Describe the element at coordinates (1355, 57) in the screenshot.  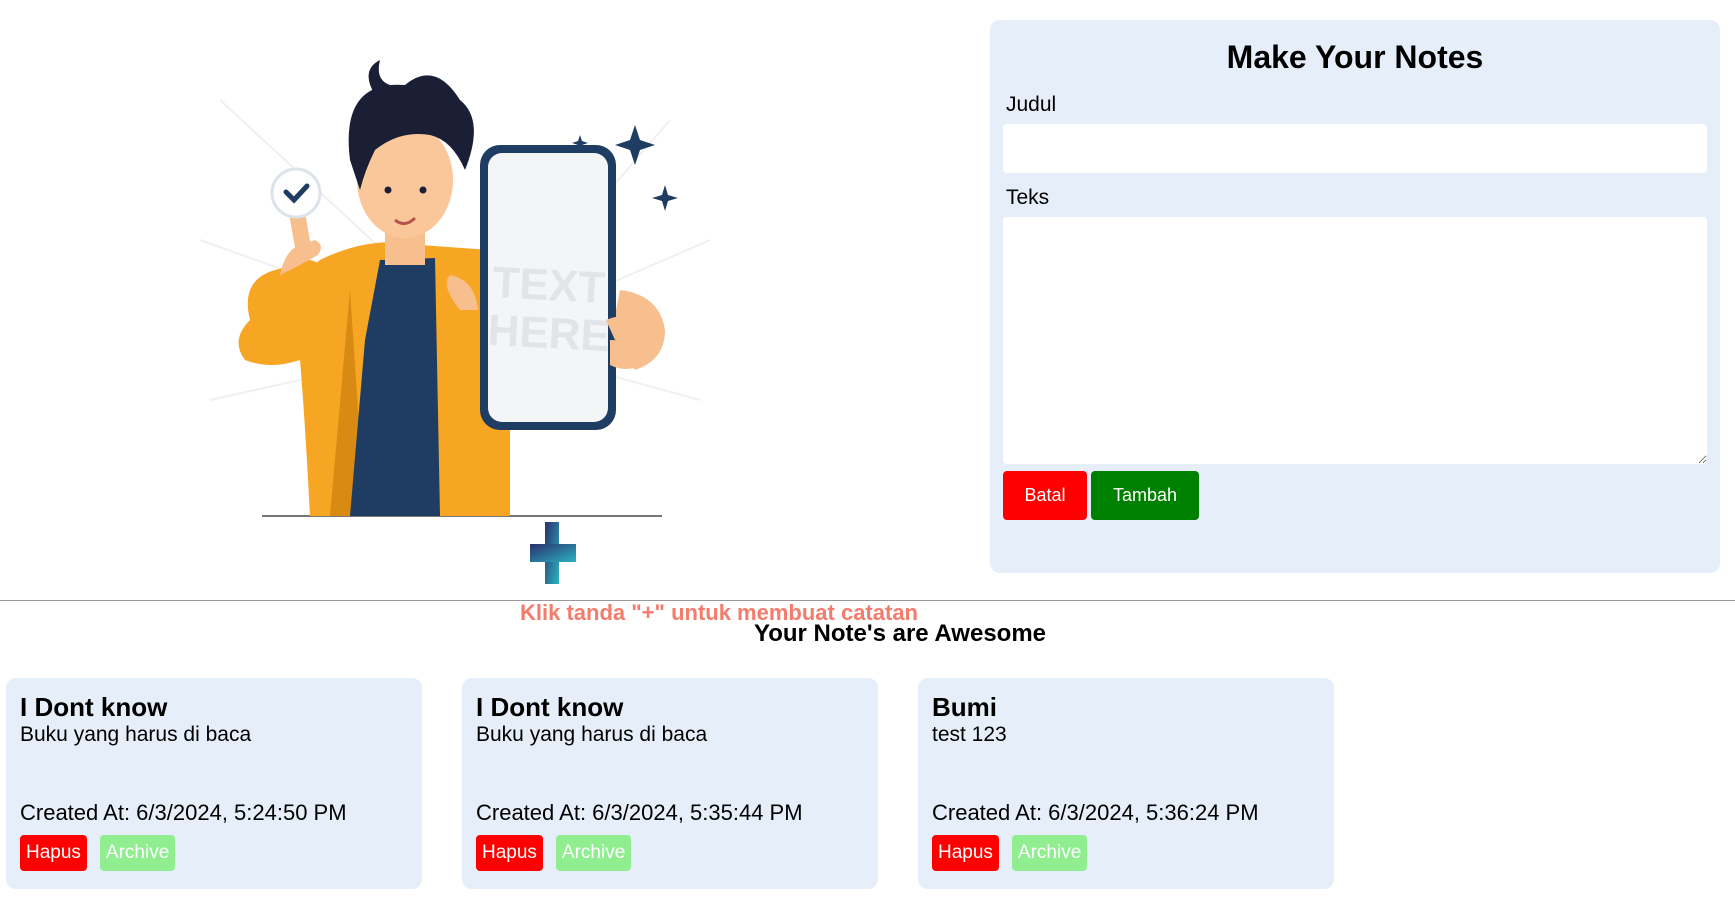
I see `form-title: Make Your Notes` at that location.